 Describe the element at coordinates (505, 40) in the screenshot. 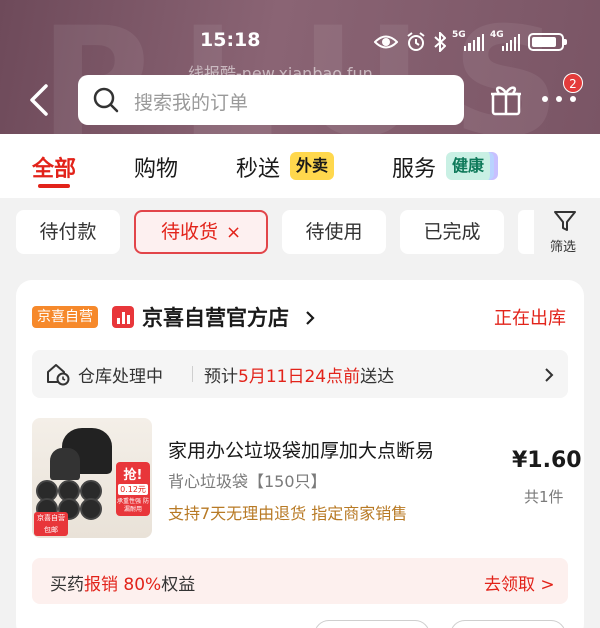

I see `signal-4g-icon: 4G` at that location.